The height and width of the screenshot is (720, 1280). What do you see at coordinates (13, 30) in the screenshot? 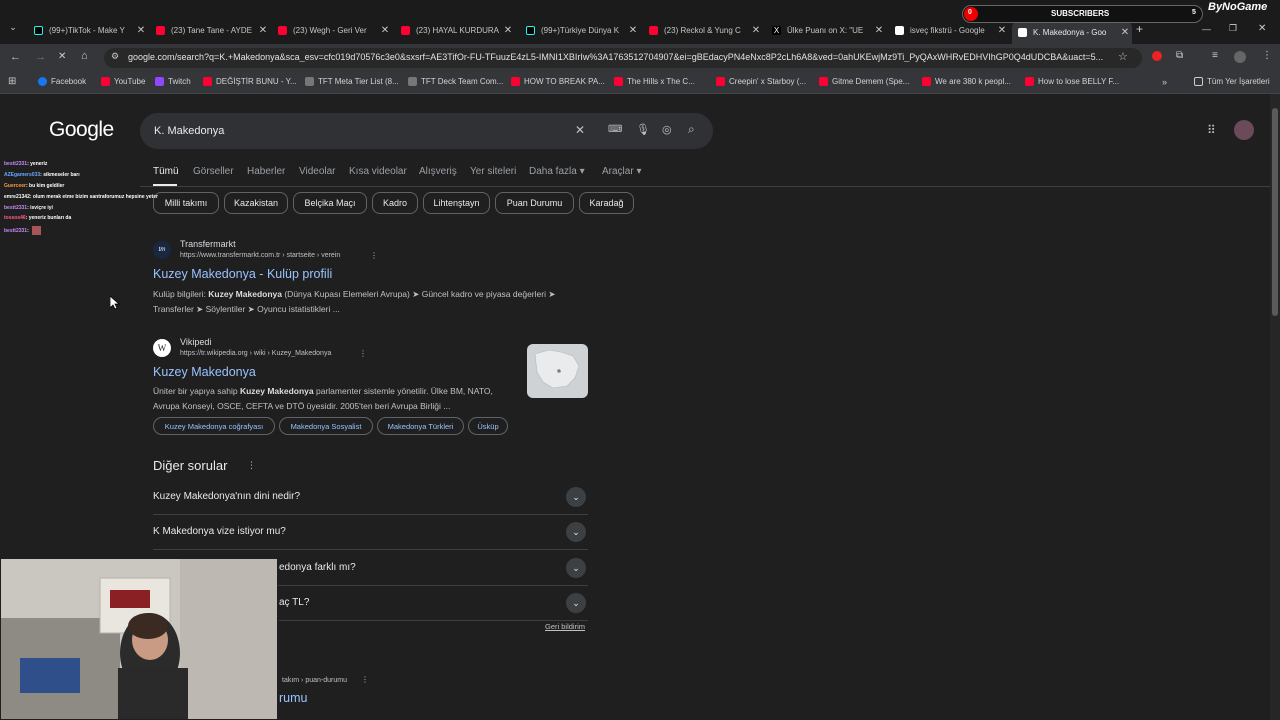
I see `tab-search-button: ⌄` at bounding box center [13, 30].